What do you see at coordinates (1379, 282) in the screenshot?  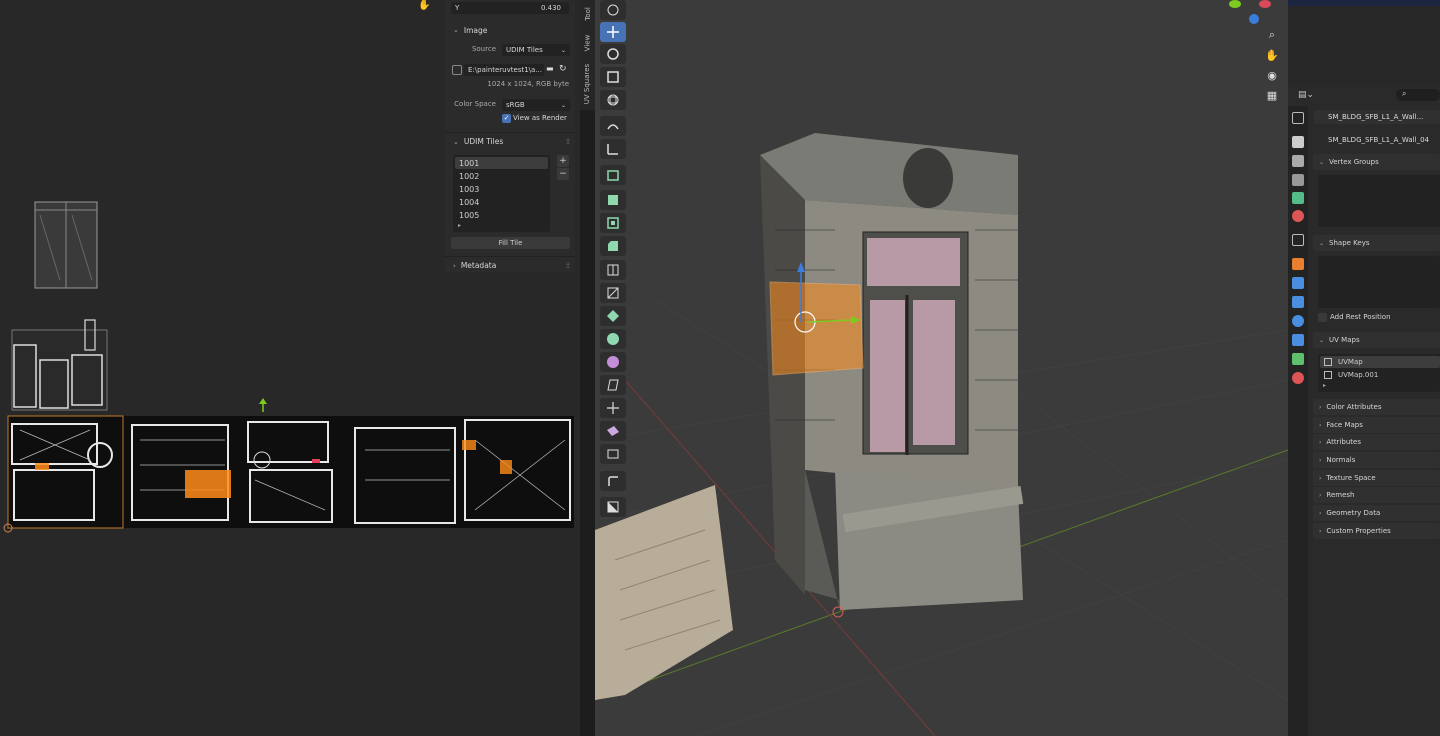 I see `shape-keys-list` at bounding box center [1379, 282].